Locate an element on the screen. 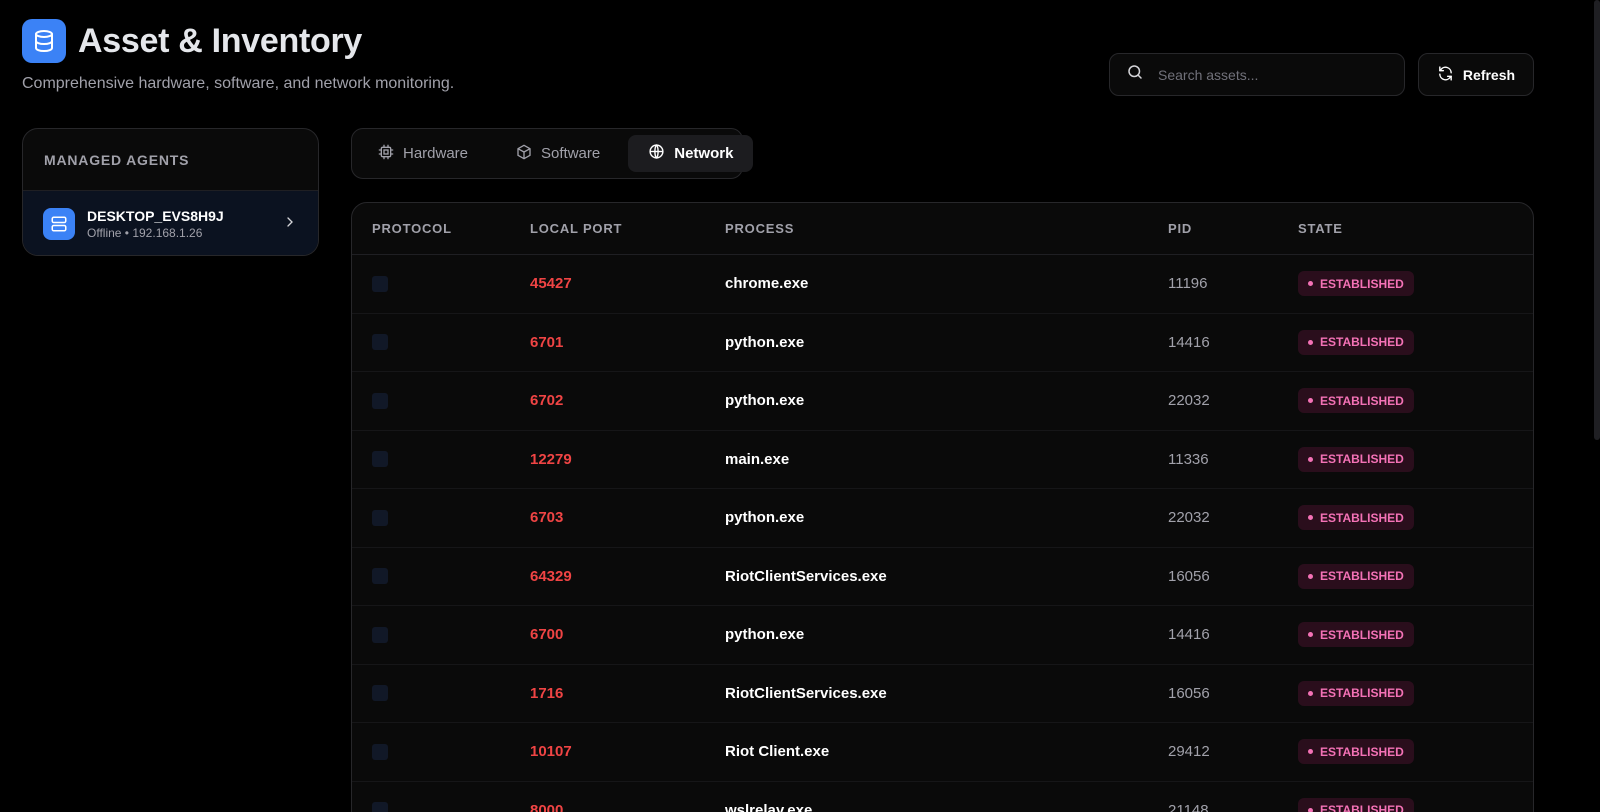 The image size is (1600, 812). refresh-button: Refresh is located at coordinates (1476, 74).